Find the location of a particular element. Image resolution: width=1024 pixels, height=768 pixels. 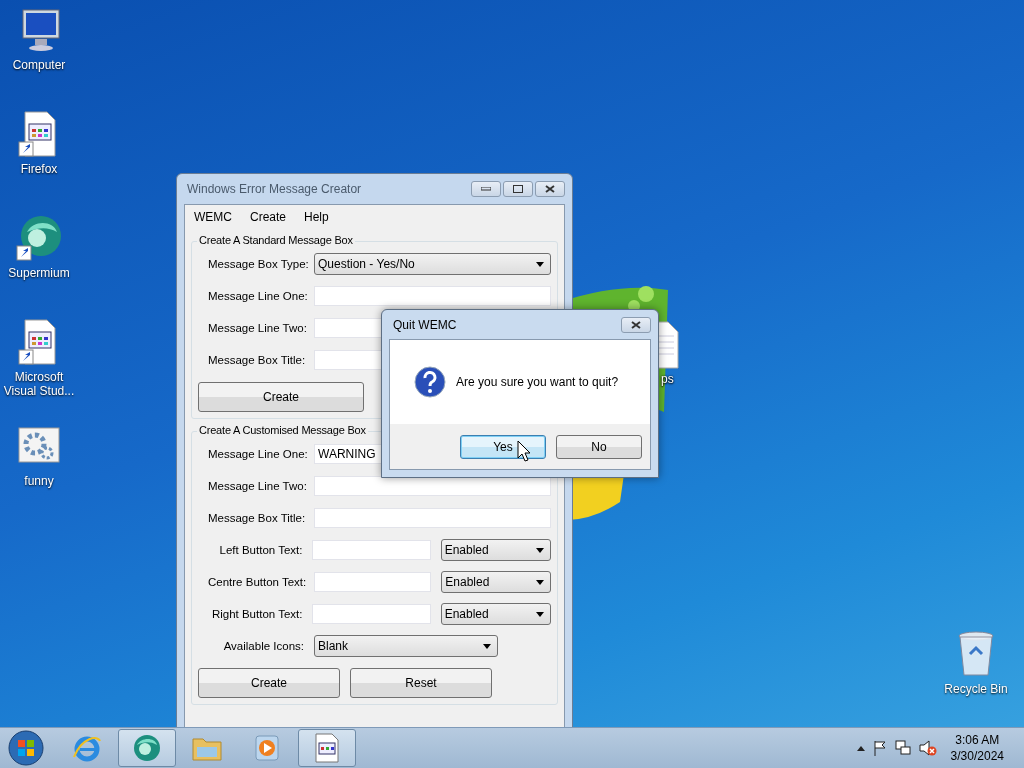

group-title: Create A Standard Message Box is located at coordinates (276, 240).